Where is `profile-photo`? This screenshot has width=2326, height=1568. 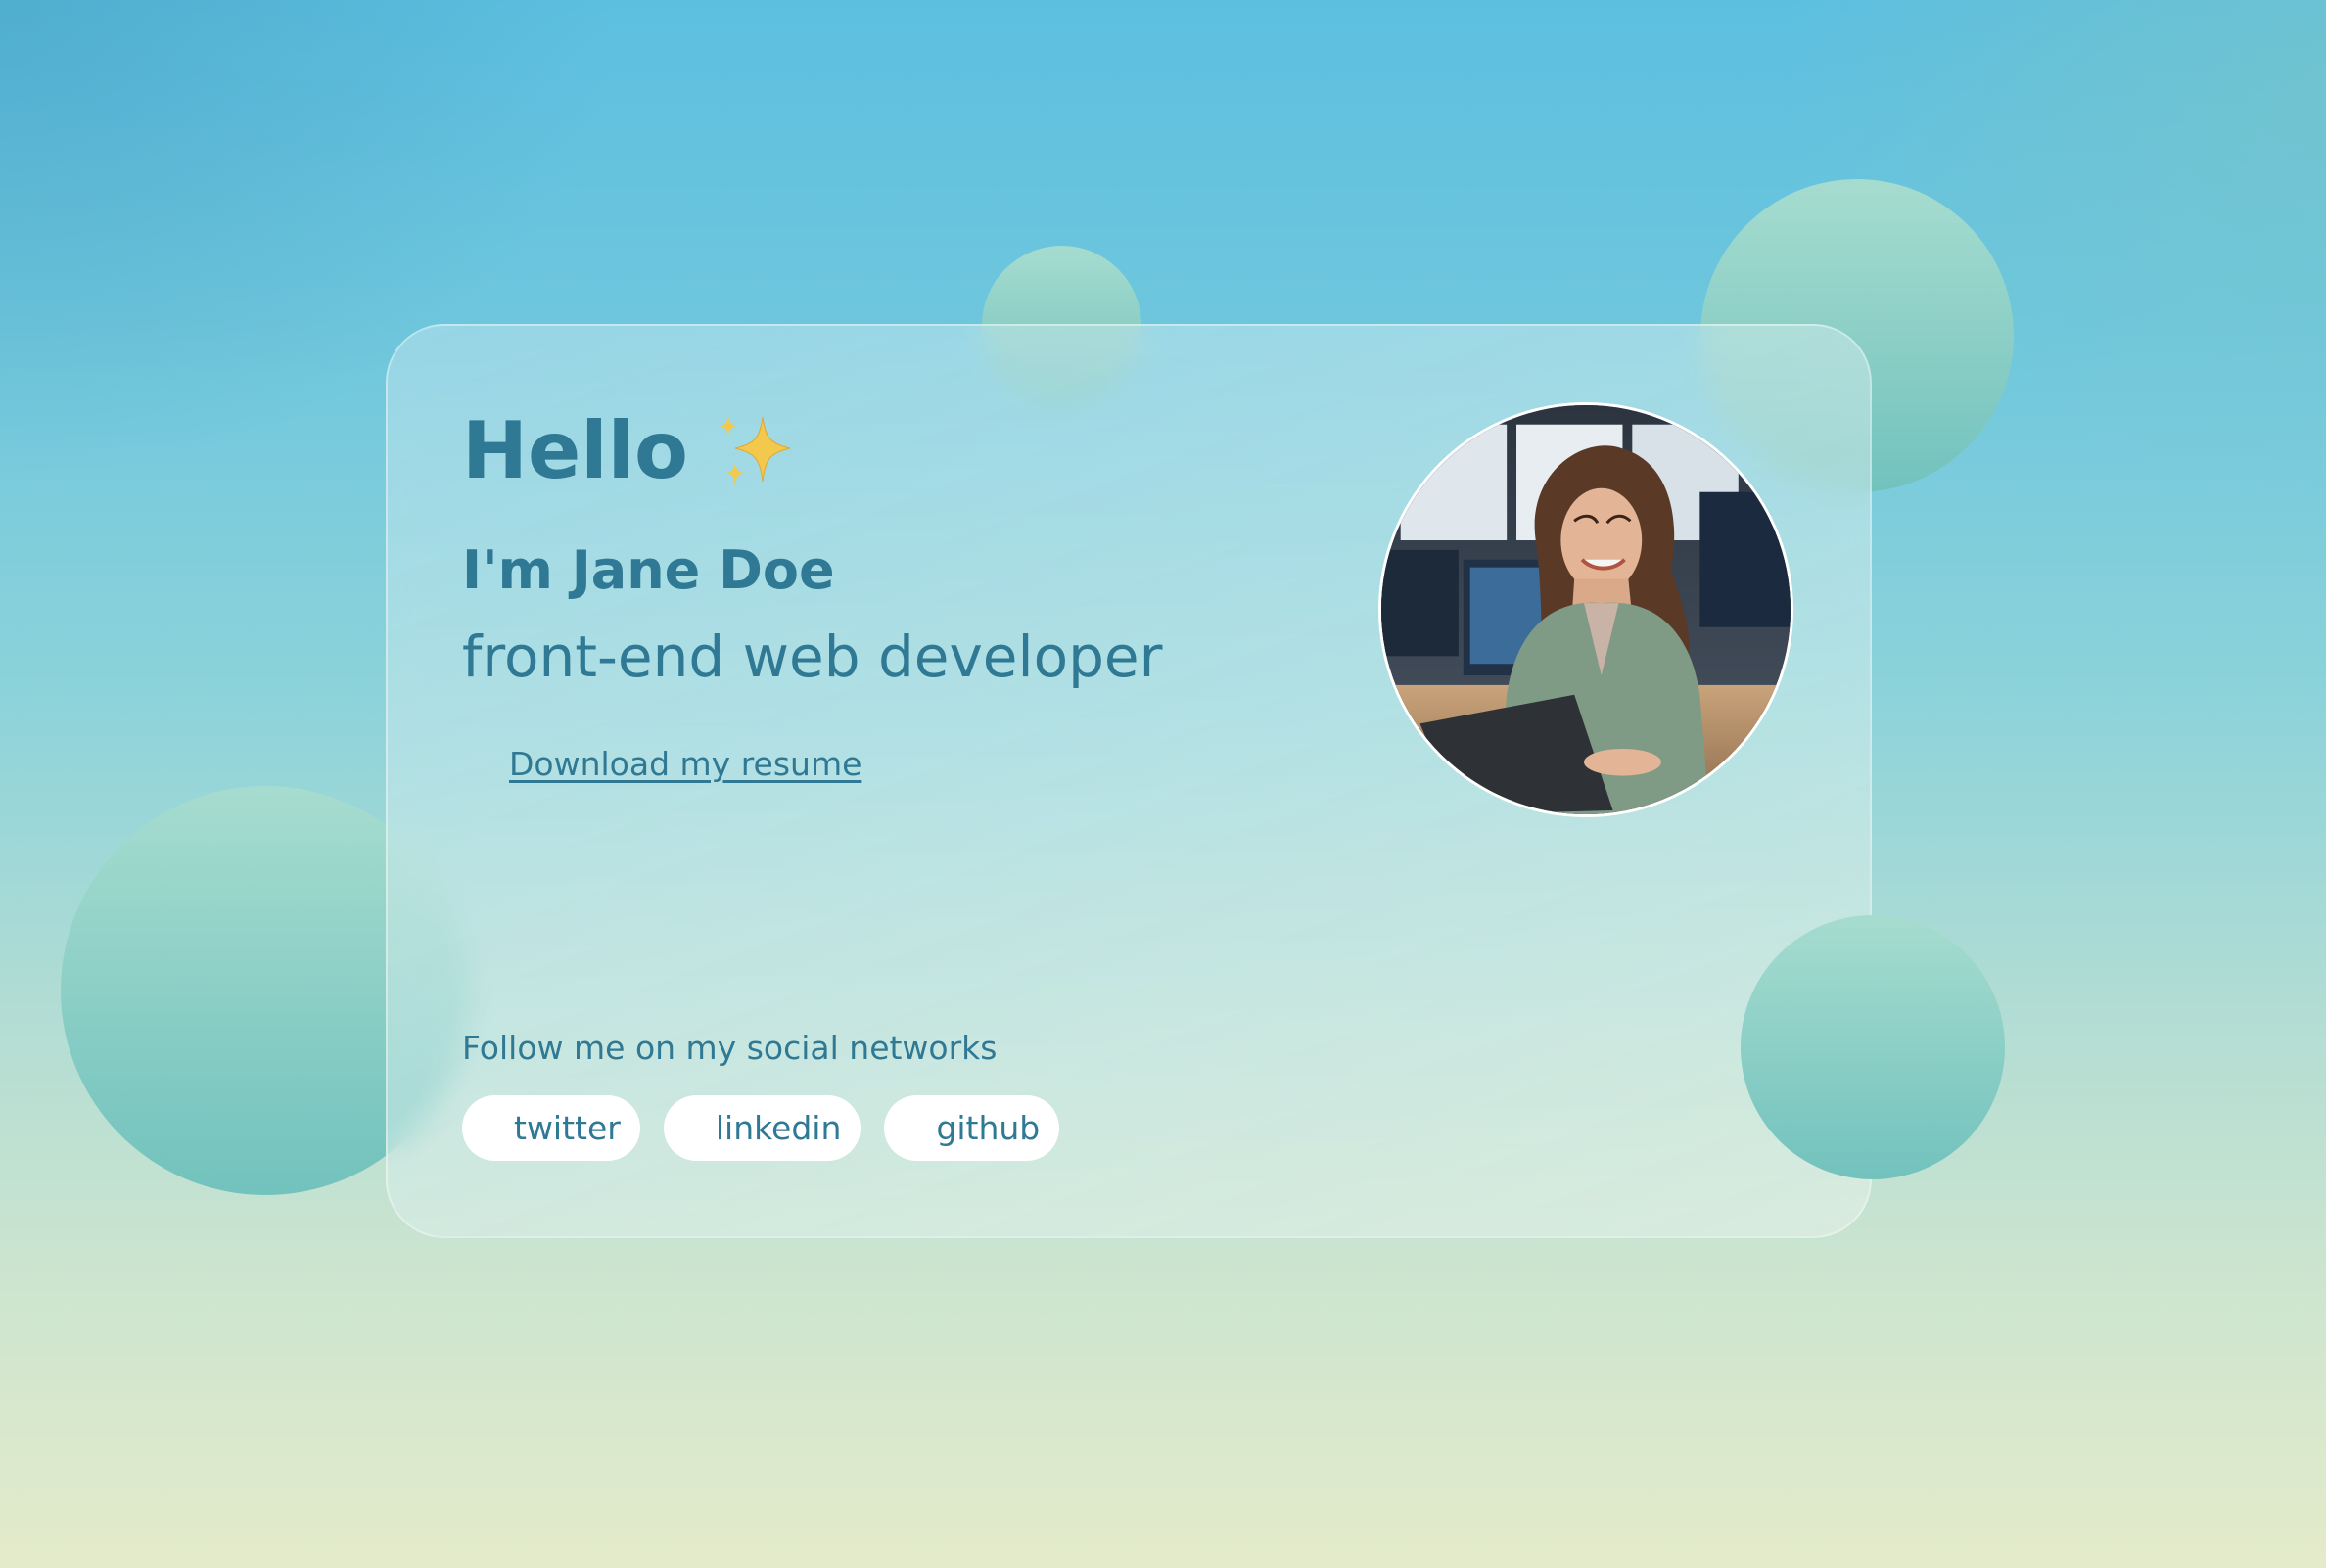
profile-photo is located at coordinates (1586, 609).